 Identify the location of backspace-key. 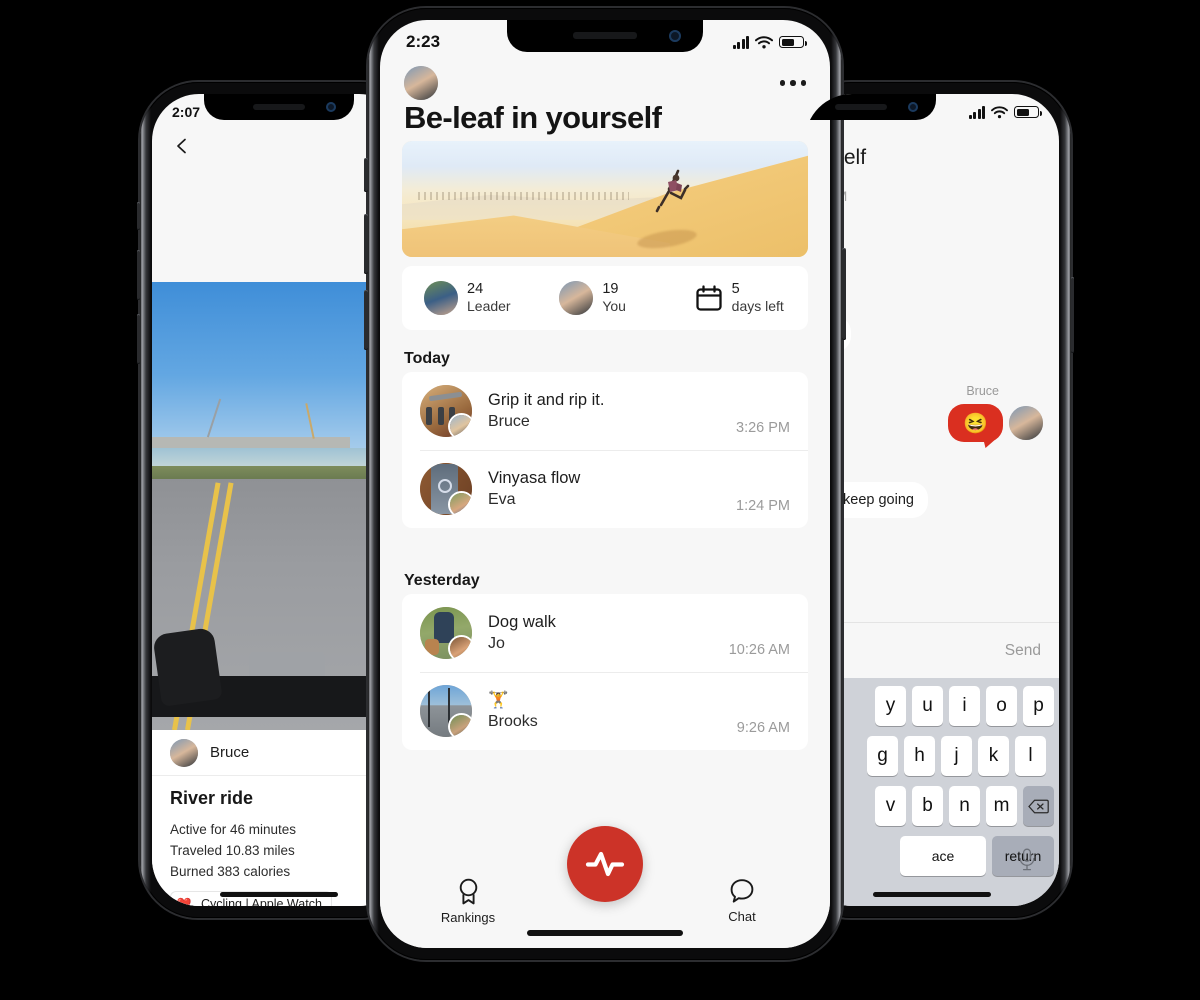
(1038, 806).